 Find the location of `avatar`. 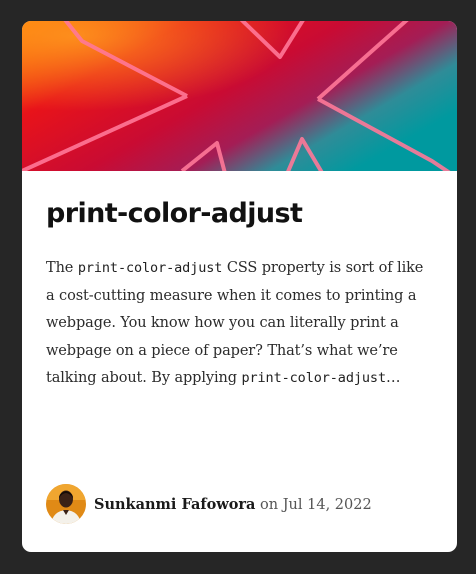

avatar is located at coordinates (66, 504).